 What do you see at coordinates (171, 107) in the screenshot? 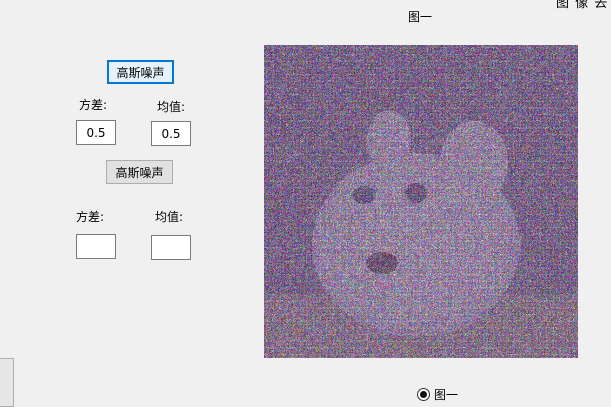
I see `mean-label-1: 均值:` at bounding box center [171, 107].